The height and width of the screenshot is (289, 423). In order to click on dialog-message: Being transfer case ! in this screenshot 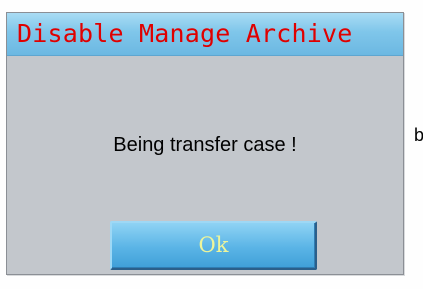, I will do `click(205, 145)`.